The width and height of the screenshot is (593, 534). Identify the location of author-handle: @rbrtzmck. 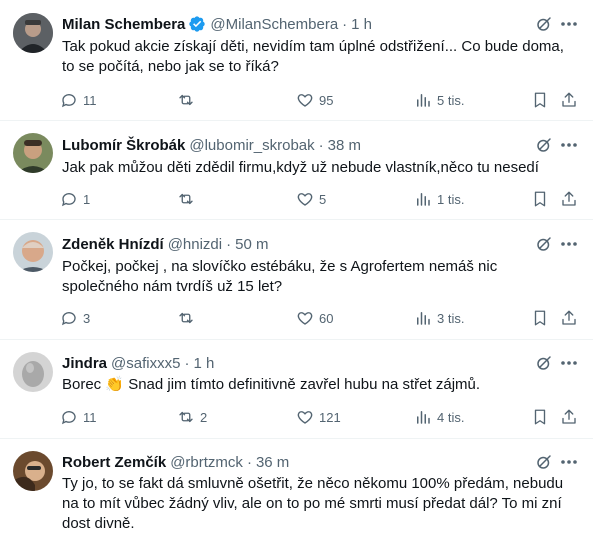
(206, 462).